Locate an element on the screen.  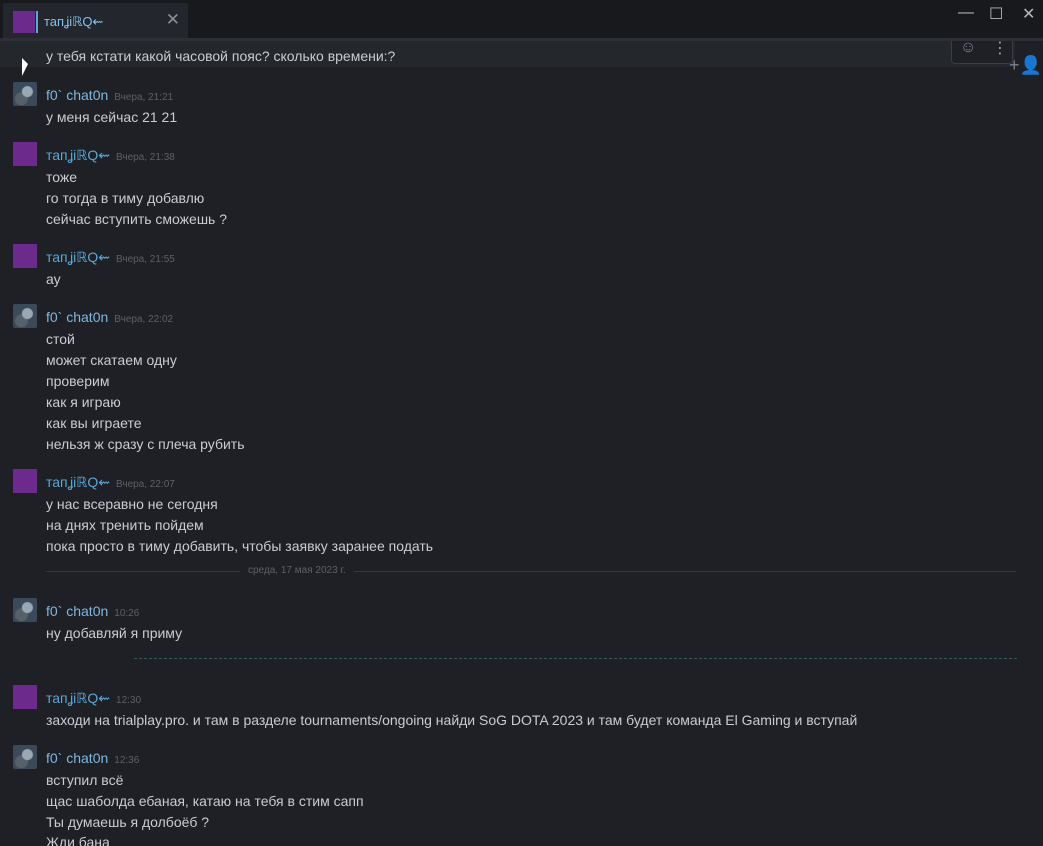
message-line: проверим is located at coordinates (78, 381).